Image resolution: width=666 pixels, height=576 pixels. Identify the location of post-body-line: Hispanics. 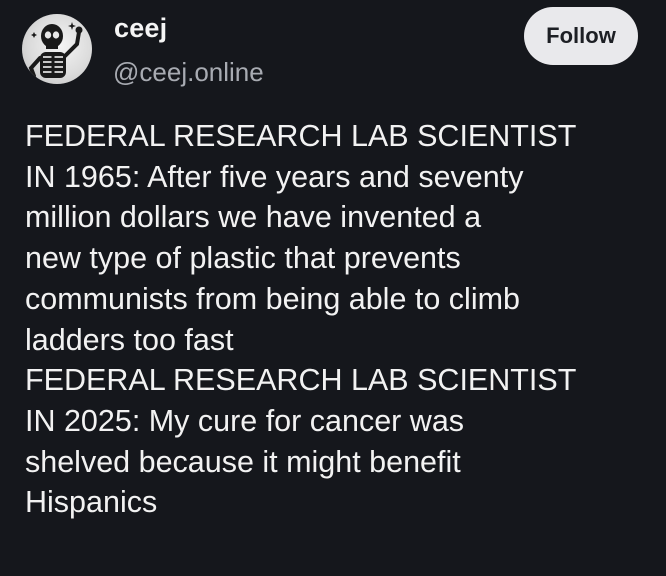
(91, 502).